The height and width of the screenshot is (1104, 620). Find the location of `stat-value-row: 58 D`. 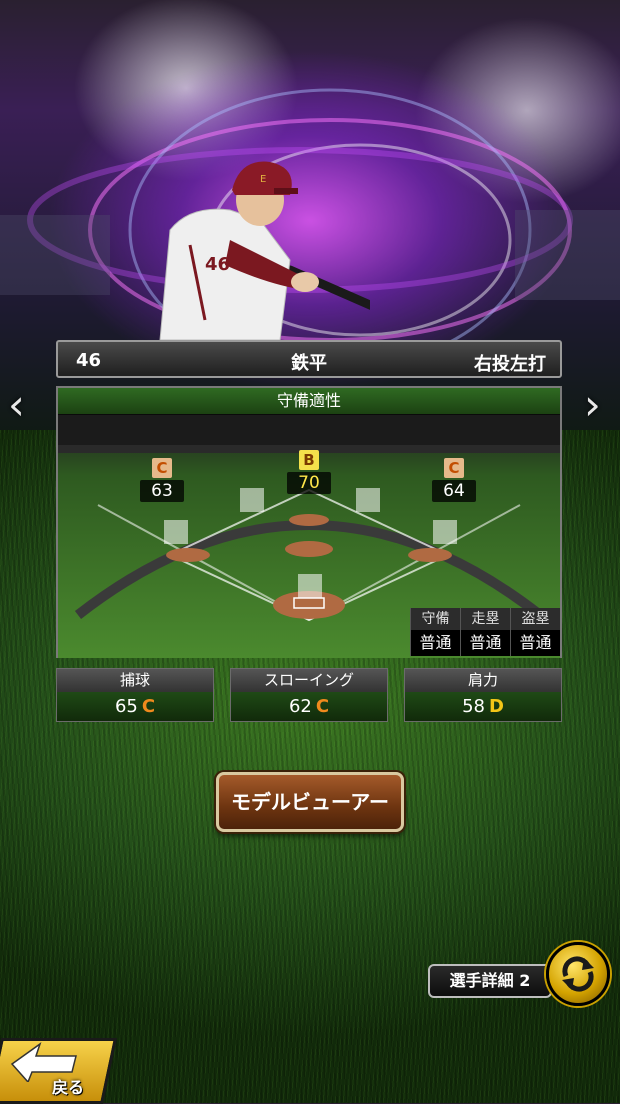

stat-value-row: 58 D is located at coordinates (483, 706).